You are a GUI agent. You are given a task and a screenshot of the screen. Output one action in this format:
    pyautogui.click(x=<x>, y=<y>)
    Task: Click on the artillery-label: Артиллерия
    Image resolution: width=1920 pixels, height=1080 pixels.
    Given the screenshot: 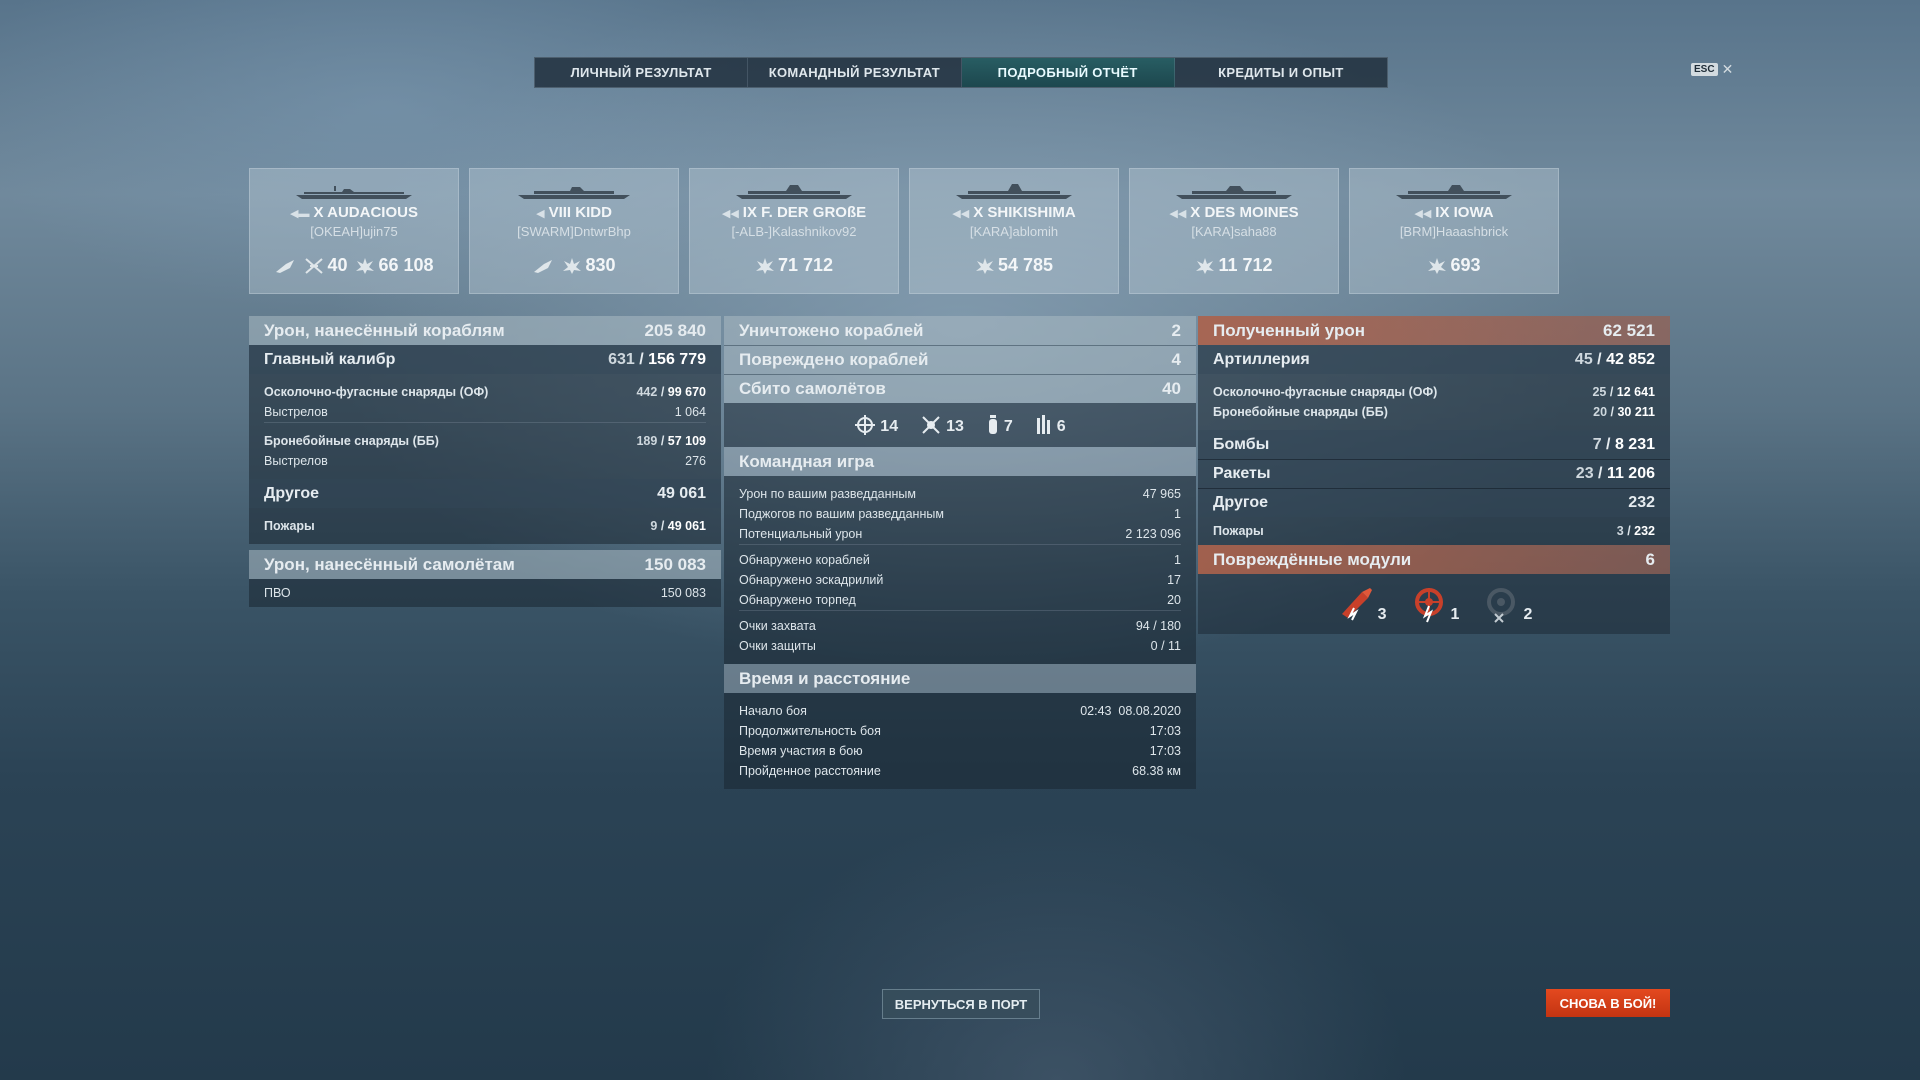 What is the action you would take?
    pyautogui.click(x=1261, y=359)
    